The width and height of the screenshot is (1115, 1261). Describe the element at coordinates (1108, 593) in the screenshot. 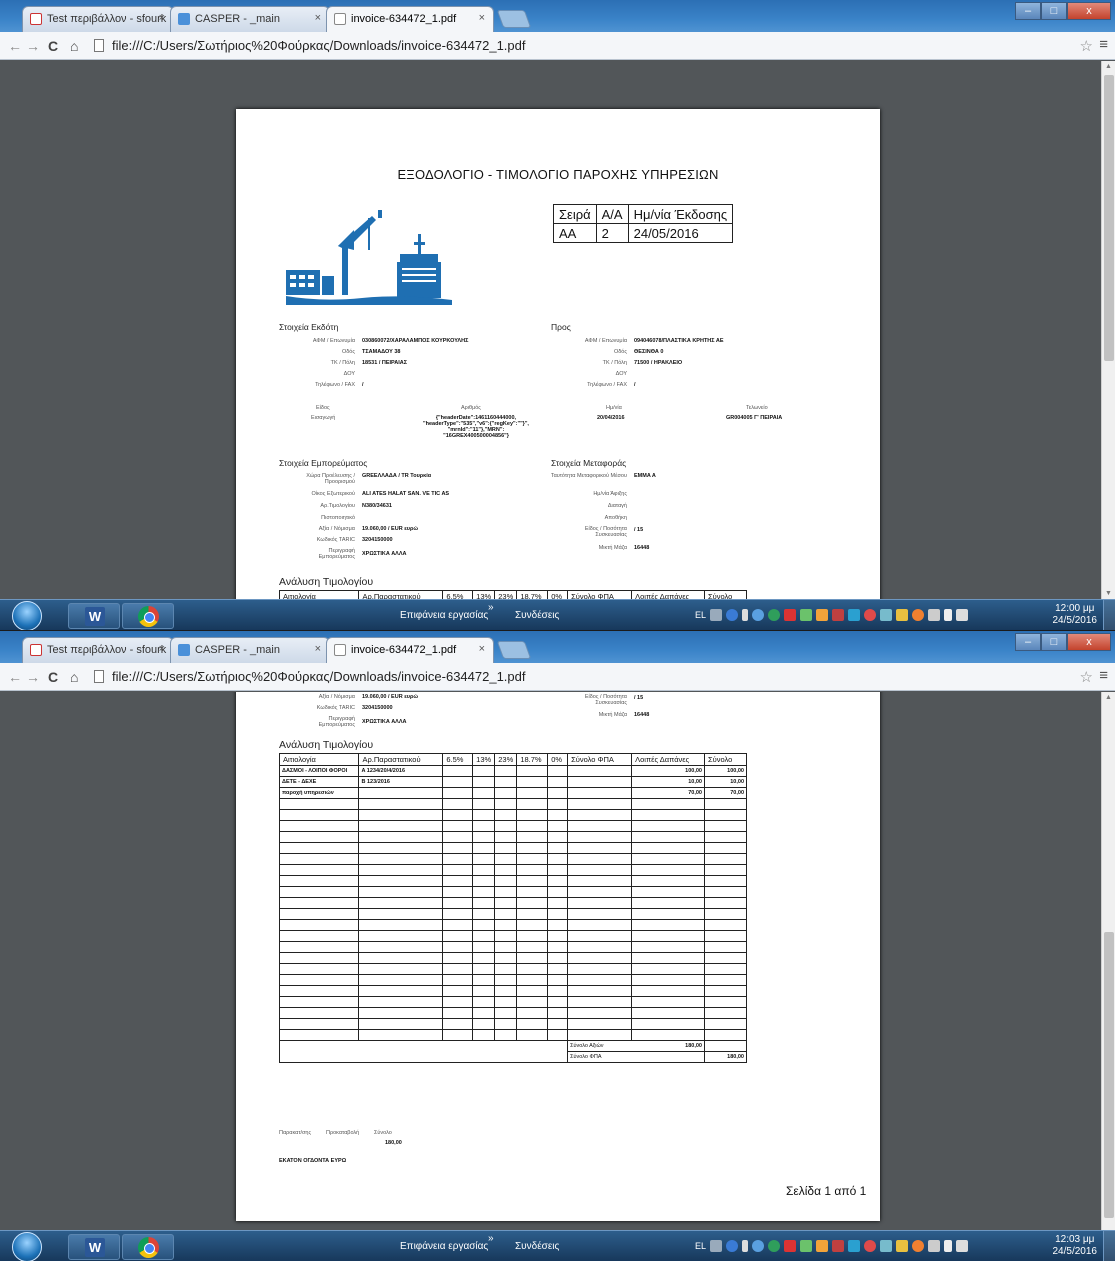

I see `scroll-down-icon: ▼` at that location.